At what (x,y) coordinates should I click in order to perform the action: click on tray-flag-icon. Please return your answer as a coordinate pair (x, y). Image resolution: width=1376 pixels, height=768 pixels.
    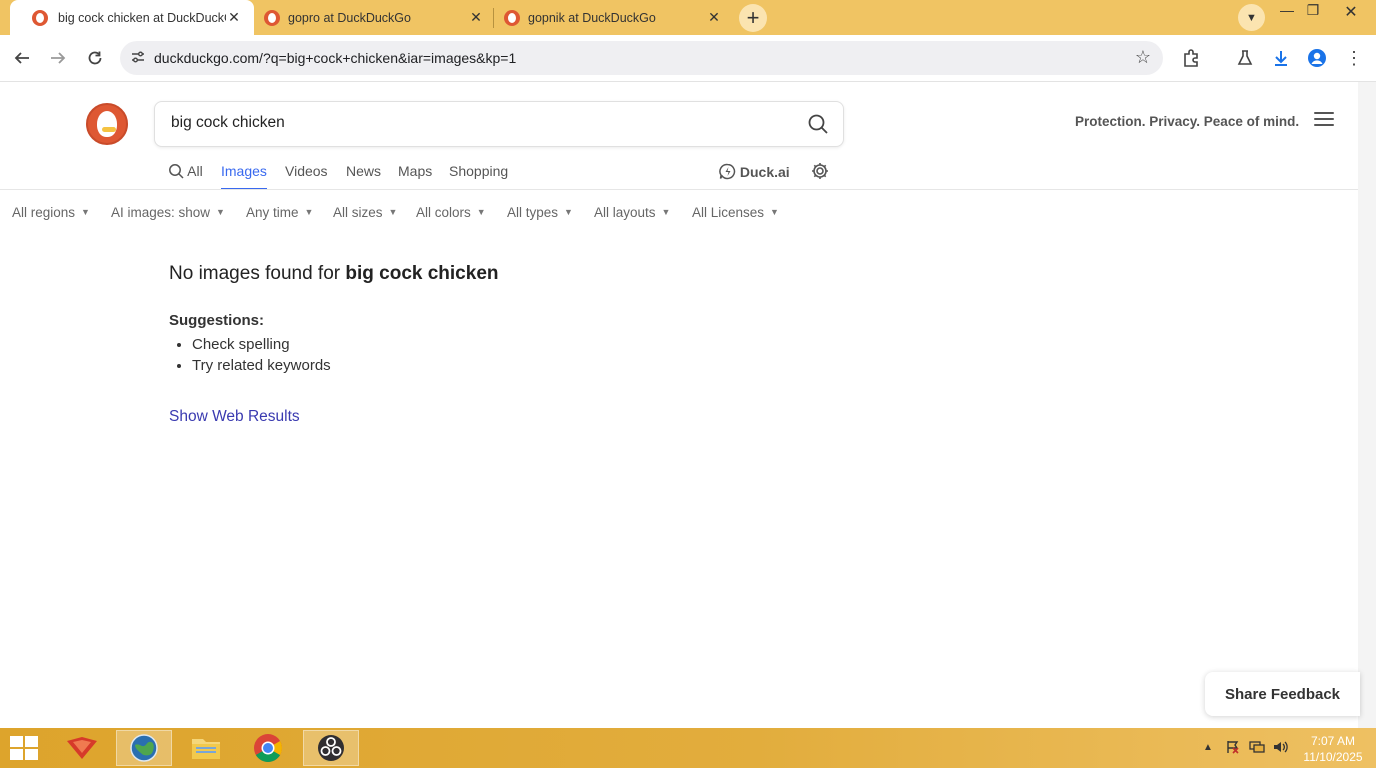
    Looking at the image, I should click on (1233, 748).